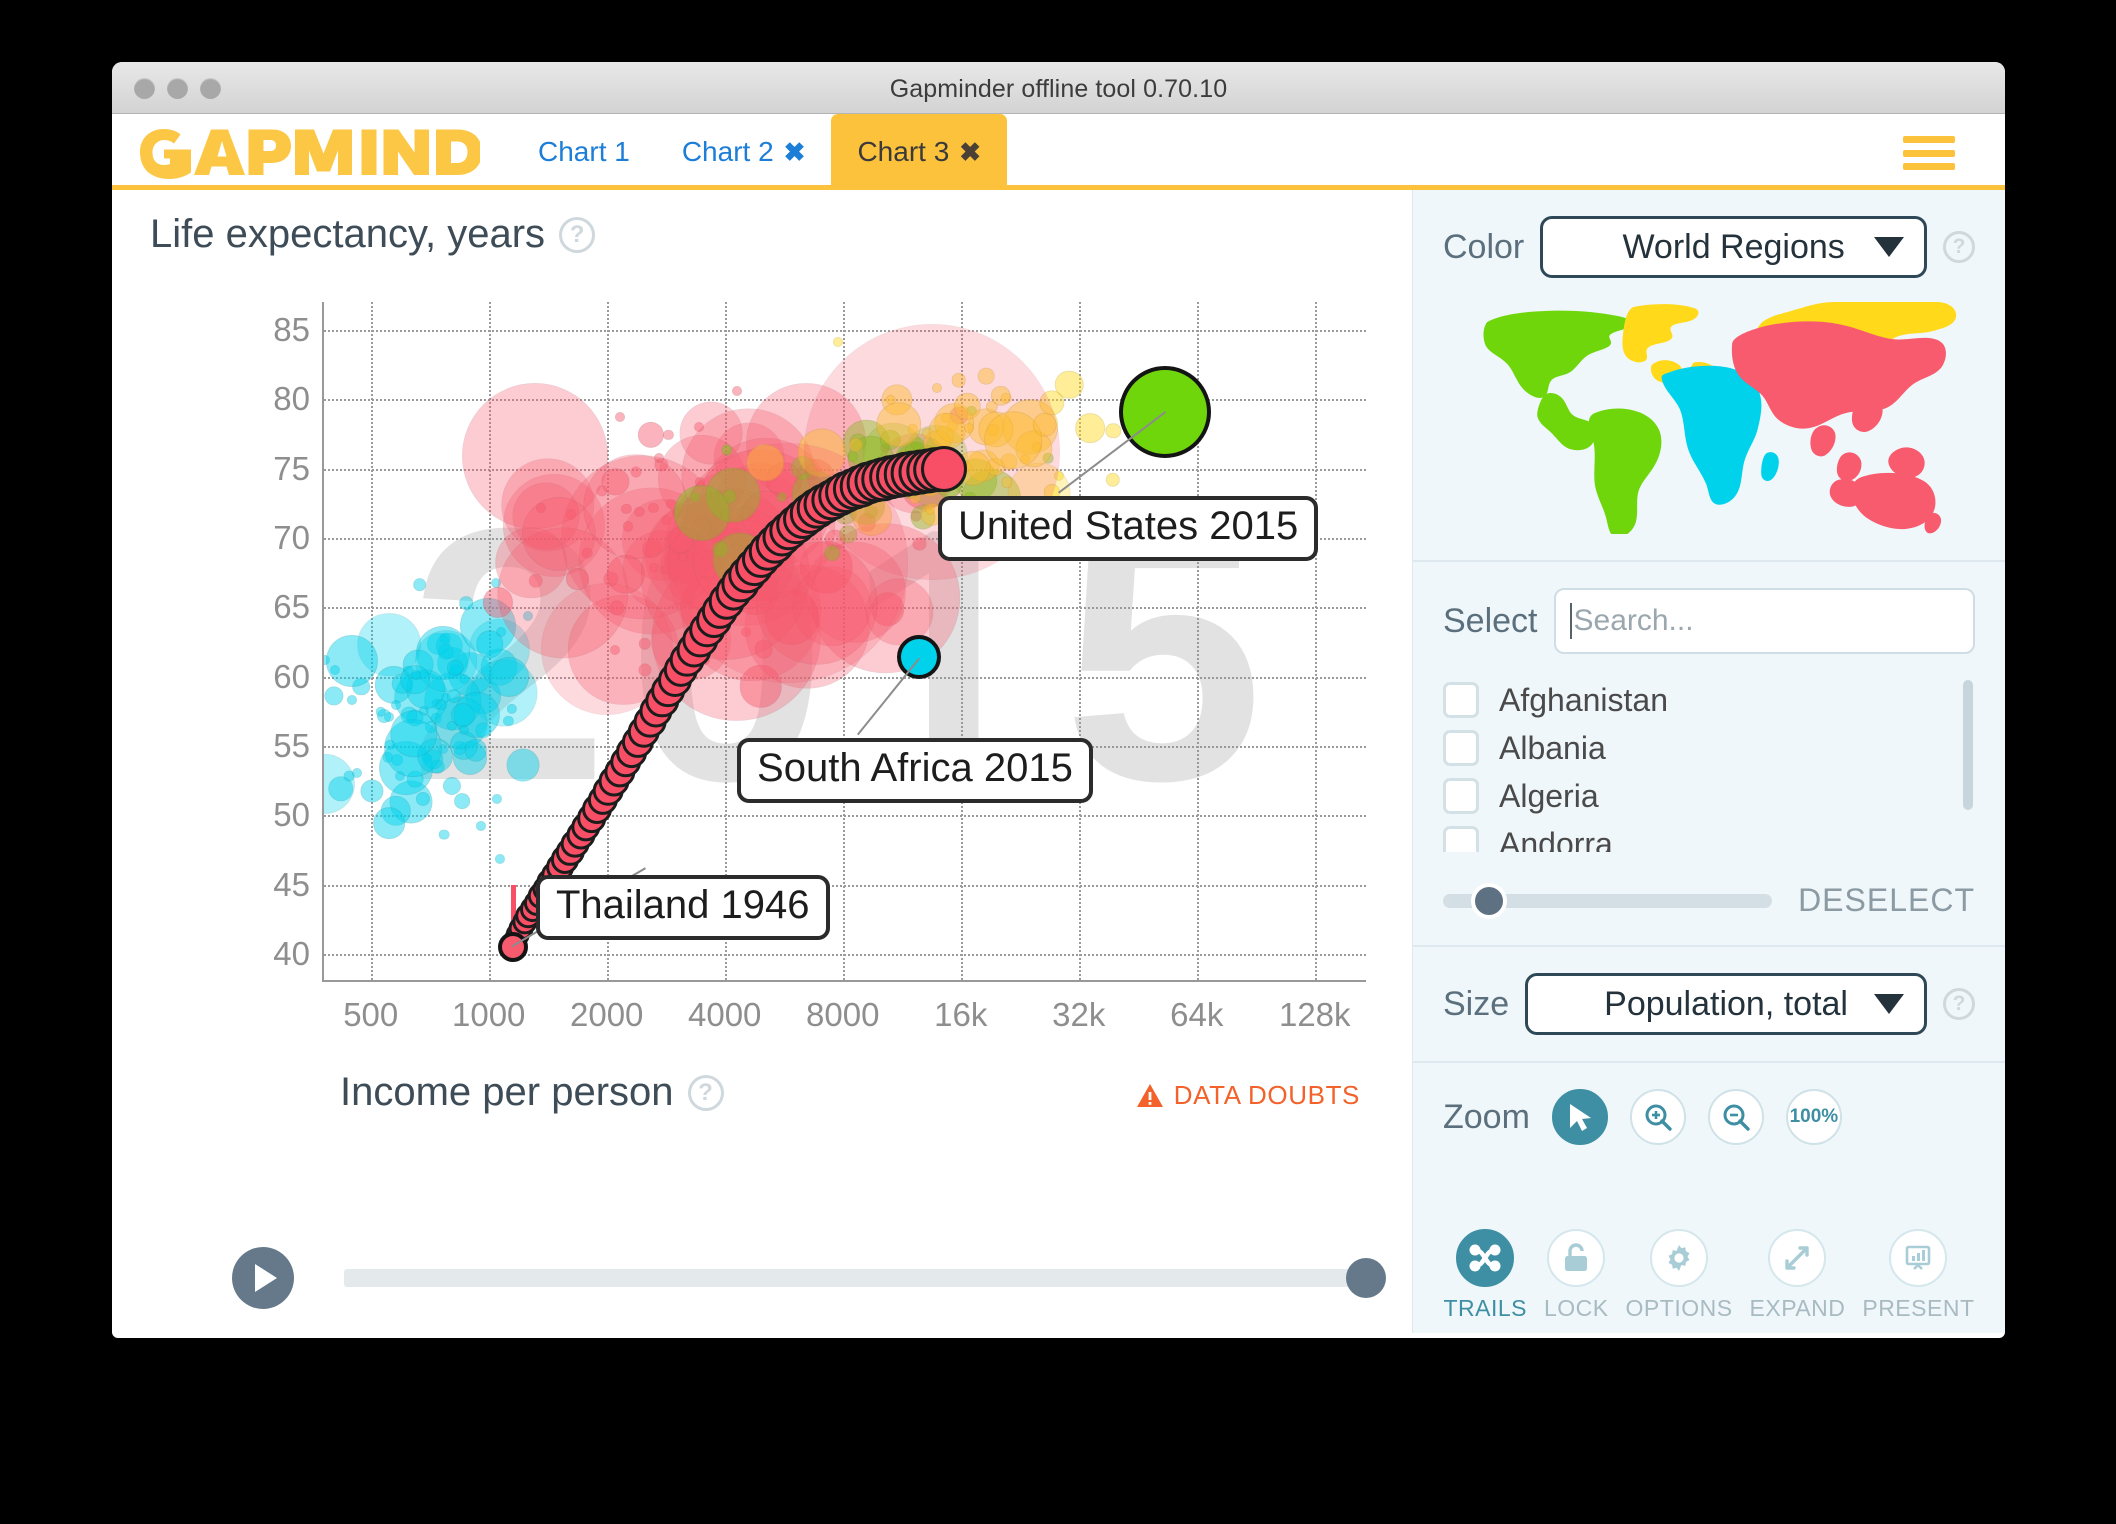 The image size is (2116, 1524). I want to click on y-axis-tick-label: 70, so click(291, 537).